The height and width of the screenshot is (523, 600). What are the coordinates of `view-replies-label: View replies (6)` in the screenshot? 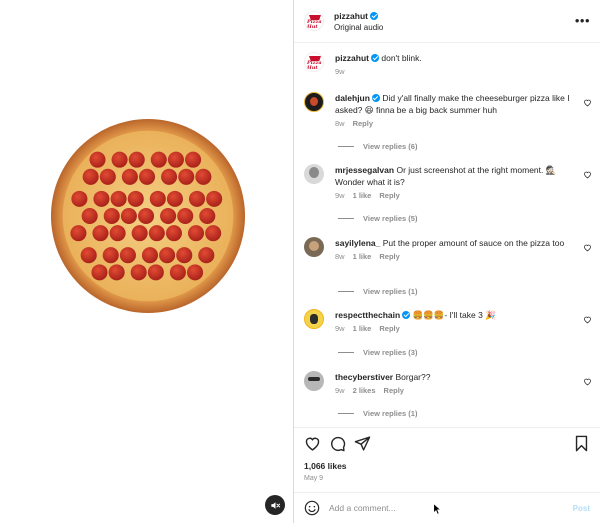 It's located at (390, 146).